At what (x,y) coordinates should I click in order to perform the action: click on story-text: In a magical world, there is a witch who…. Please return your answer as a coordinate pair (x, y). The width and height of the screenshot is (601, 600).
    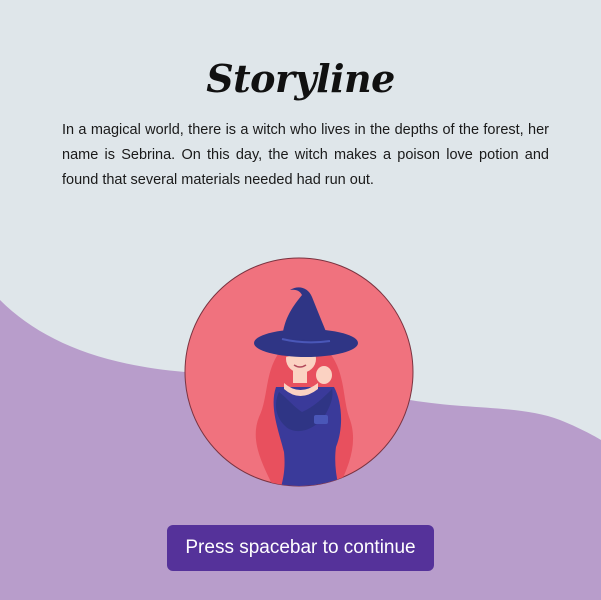
    Looking at the image, I should click on (305, 155).